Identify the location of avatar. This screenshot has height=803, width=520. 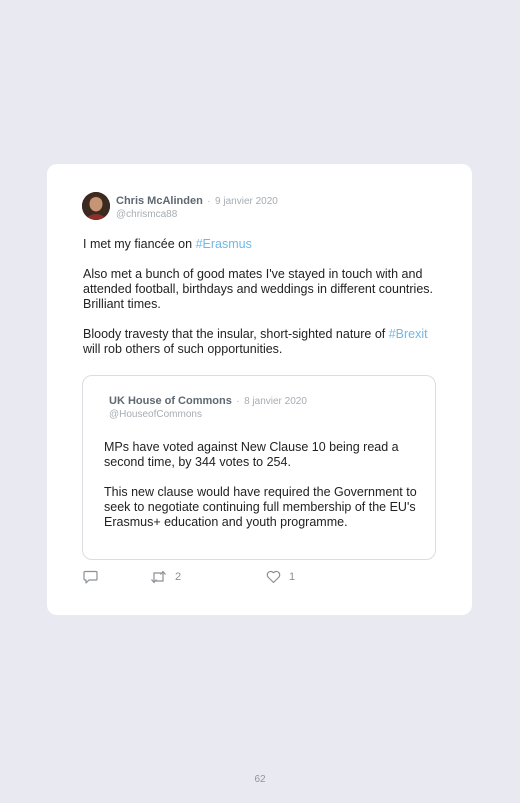
(96, 206).